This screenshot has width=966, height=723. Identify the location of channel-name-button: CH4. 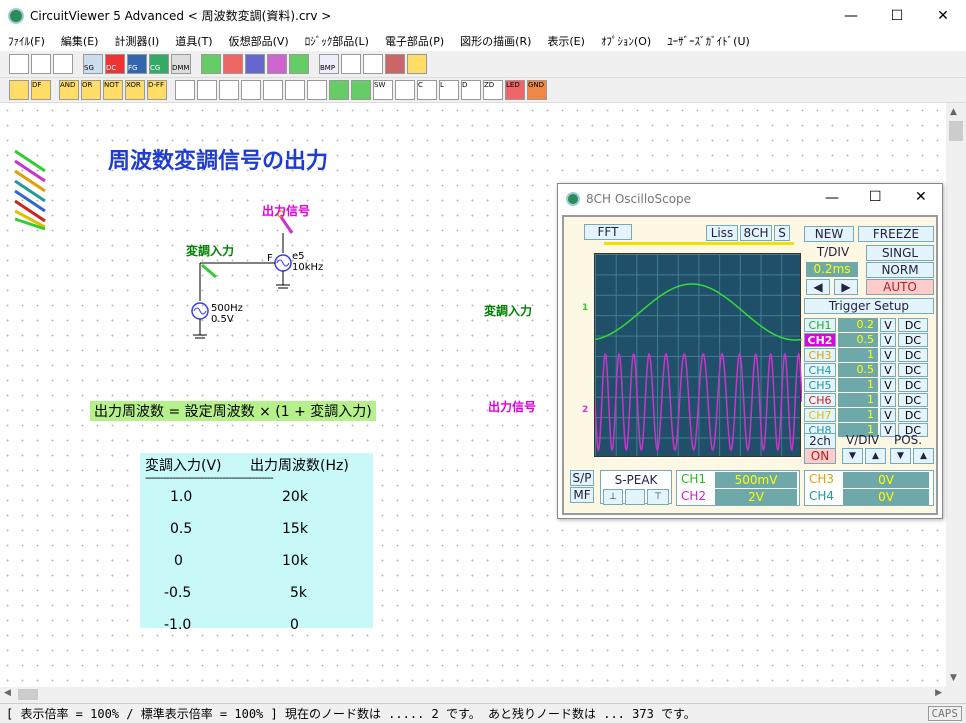
(820, 370).